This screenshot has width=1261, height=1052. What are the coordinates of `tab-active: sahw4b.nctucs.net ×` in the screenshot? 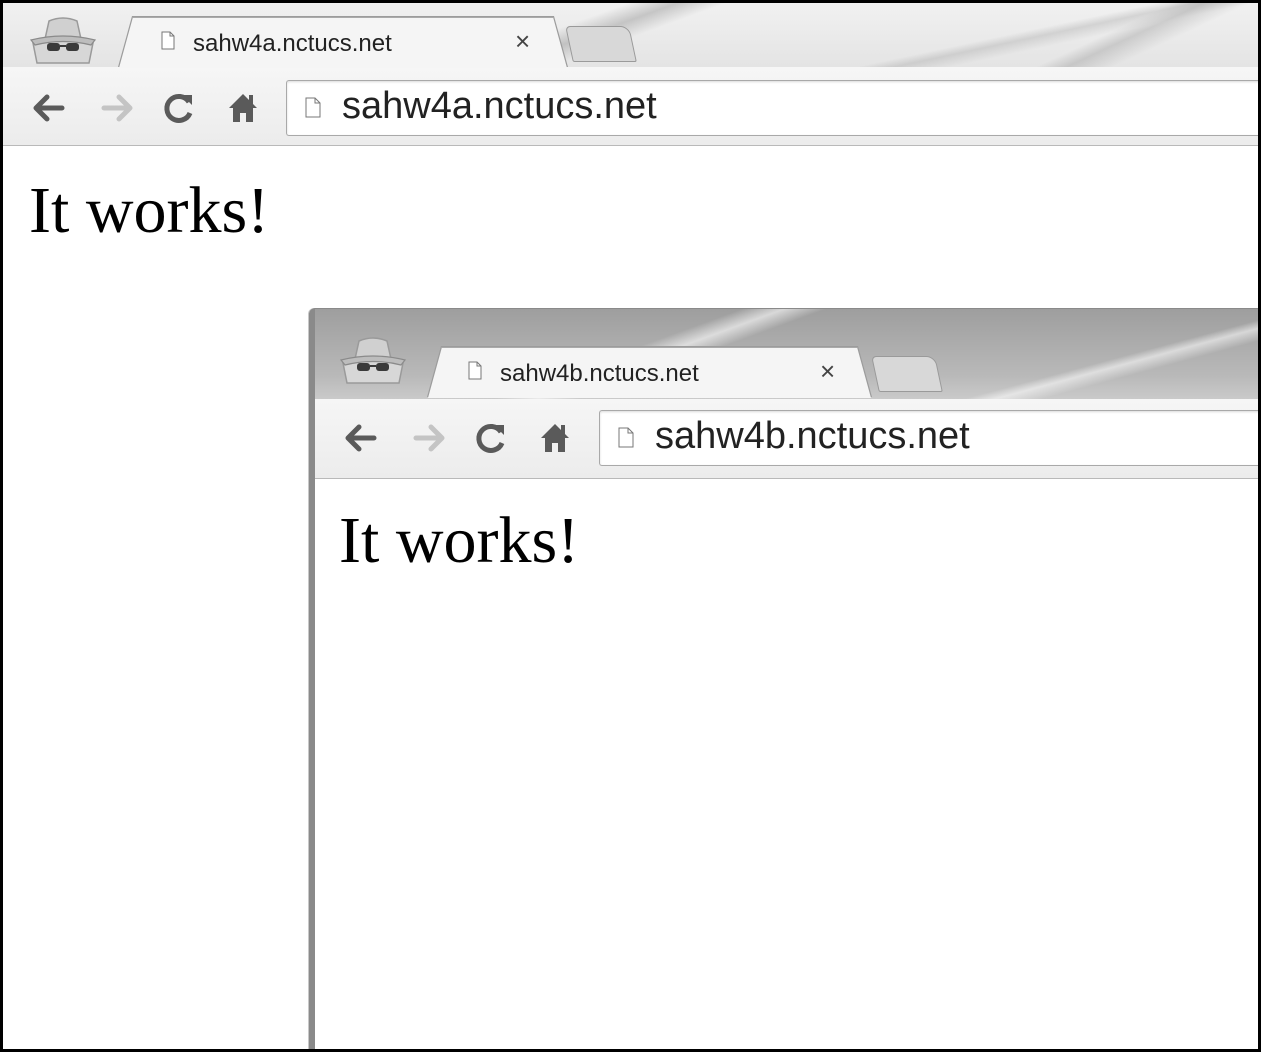 It's located at (649, 372).